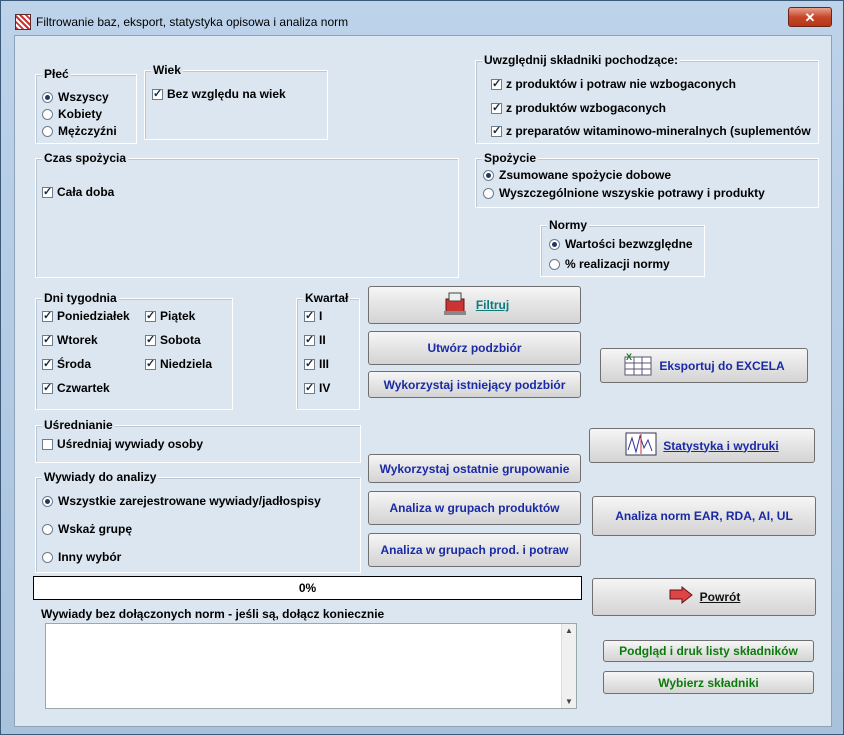  Describe the element at coordinates (609, 264) in the screenshot. I see `norms-option-percent: % realizacji normy` at that location.